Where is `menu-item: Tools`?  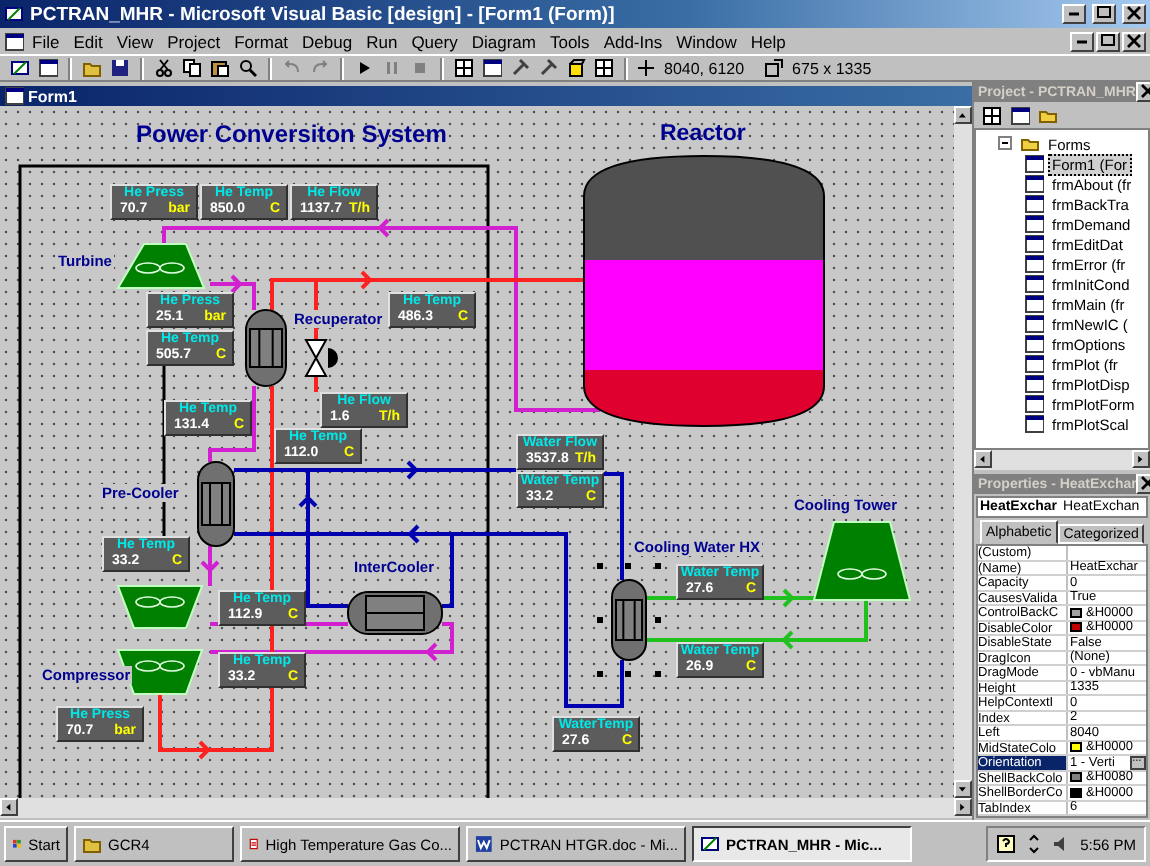 menu-item: Tools is located at coordinates (569, 41).